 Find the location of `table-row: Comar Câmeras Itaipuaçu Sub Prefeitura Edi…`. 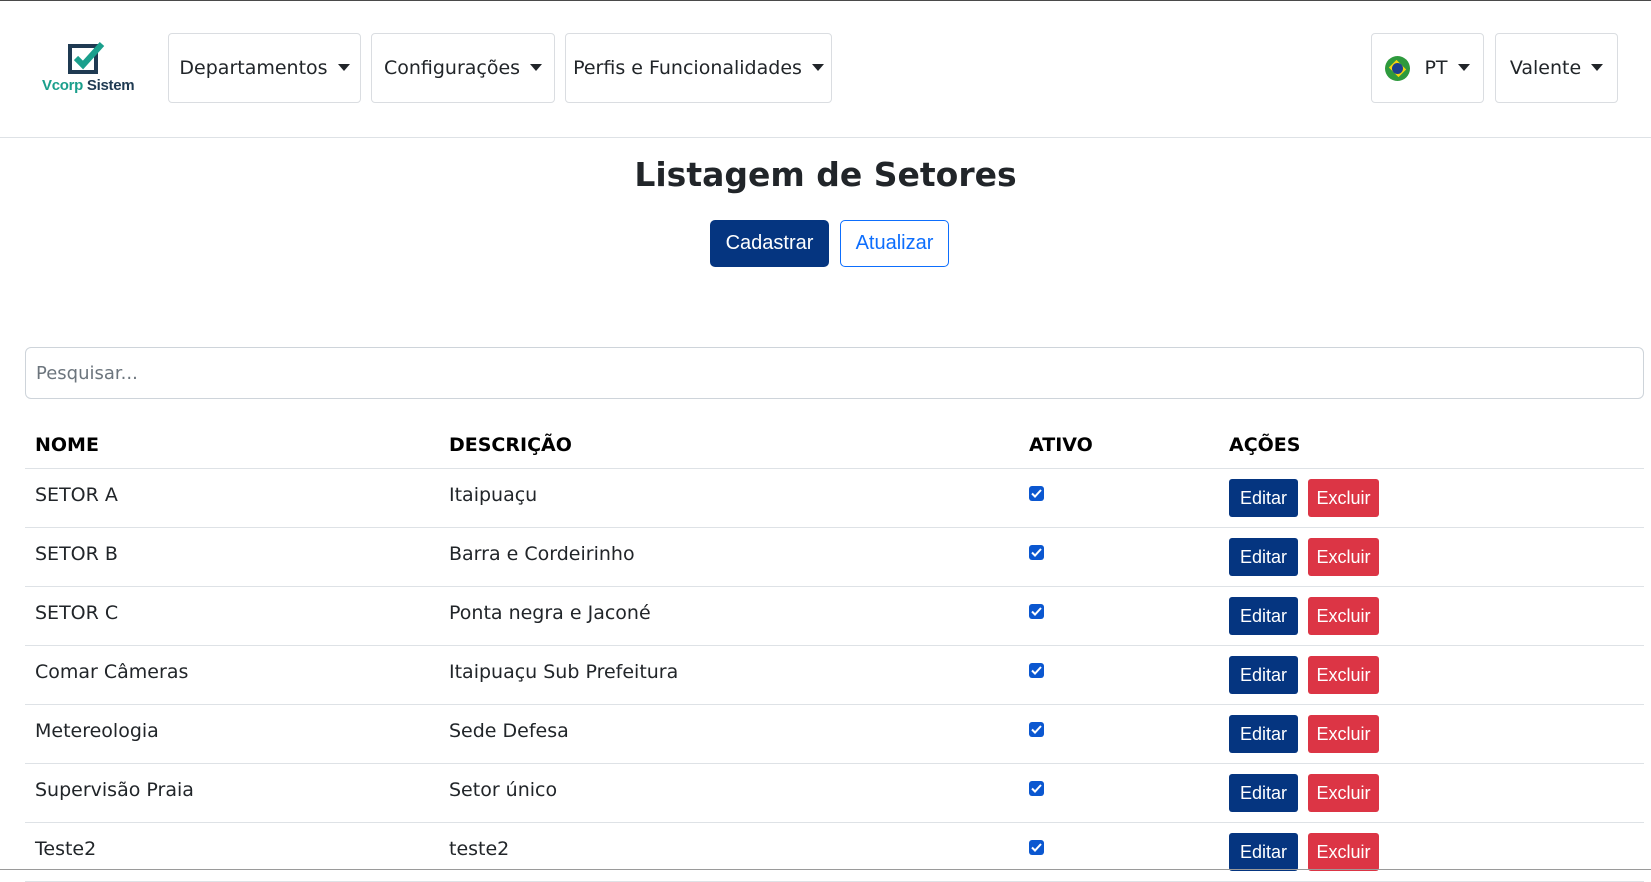

table-row: Comar Câmeras Itaipuaçu Sub Prefeitura Edi… is located at coordinates (834, 675).